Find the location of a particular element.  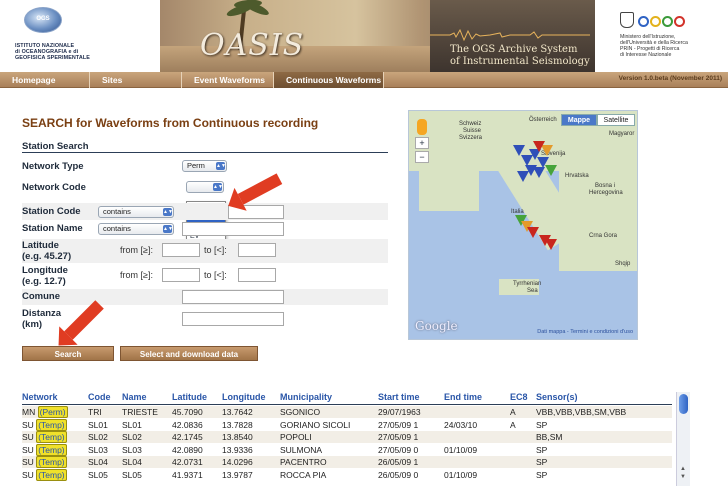

cell-municipality: SGONICO is located at coordinates (300, 412).